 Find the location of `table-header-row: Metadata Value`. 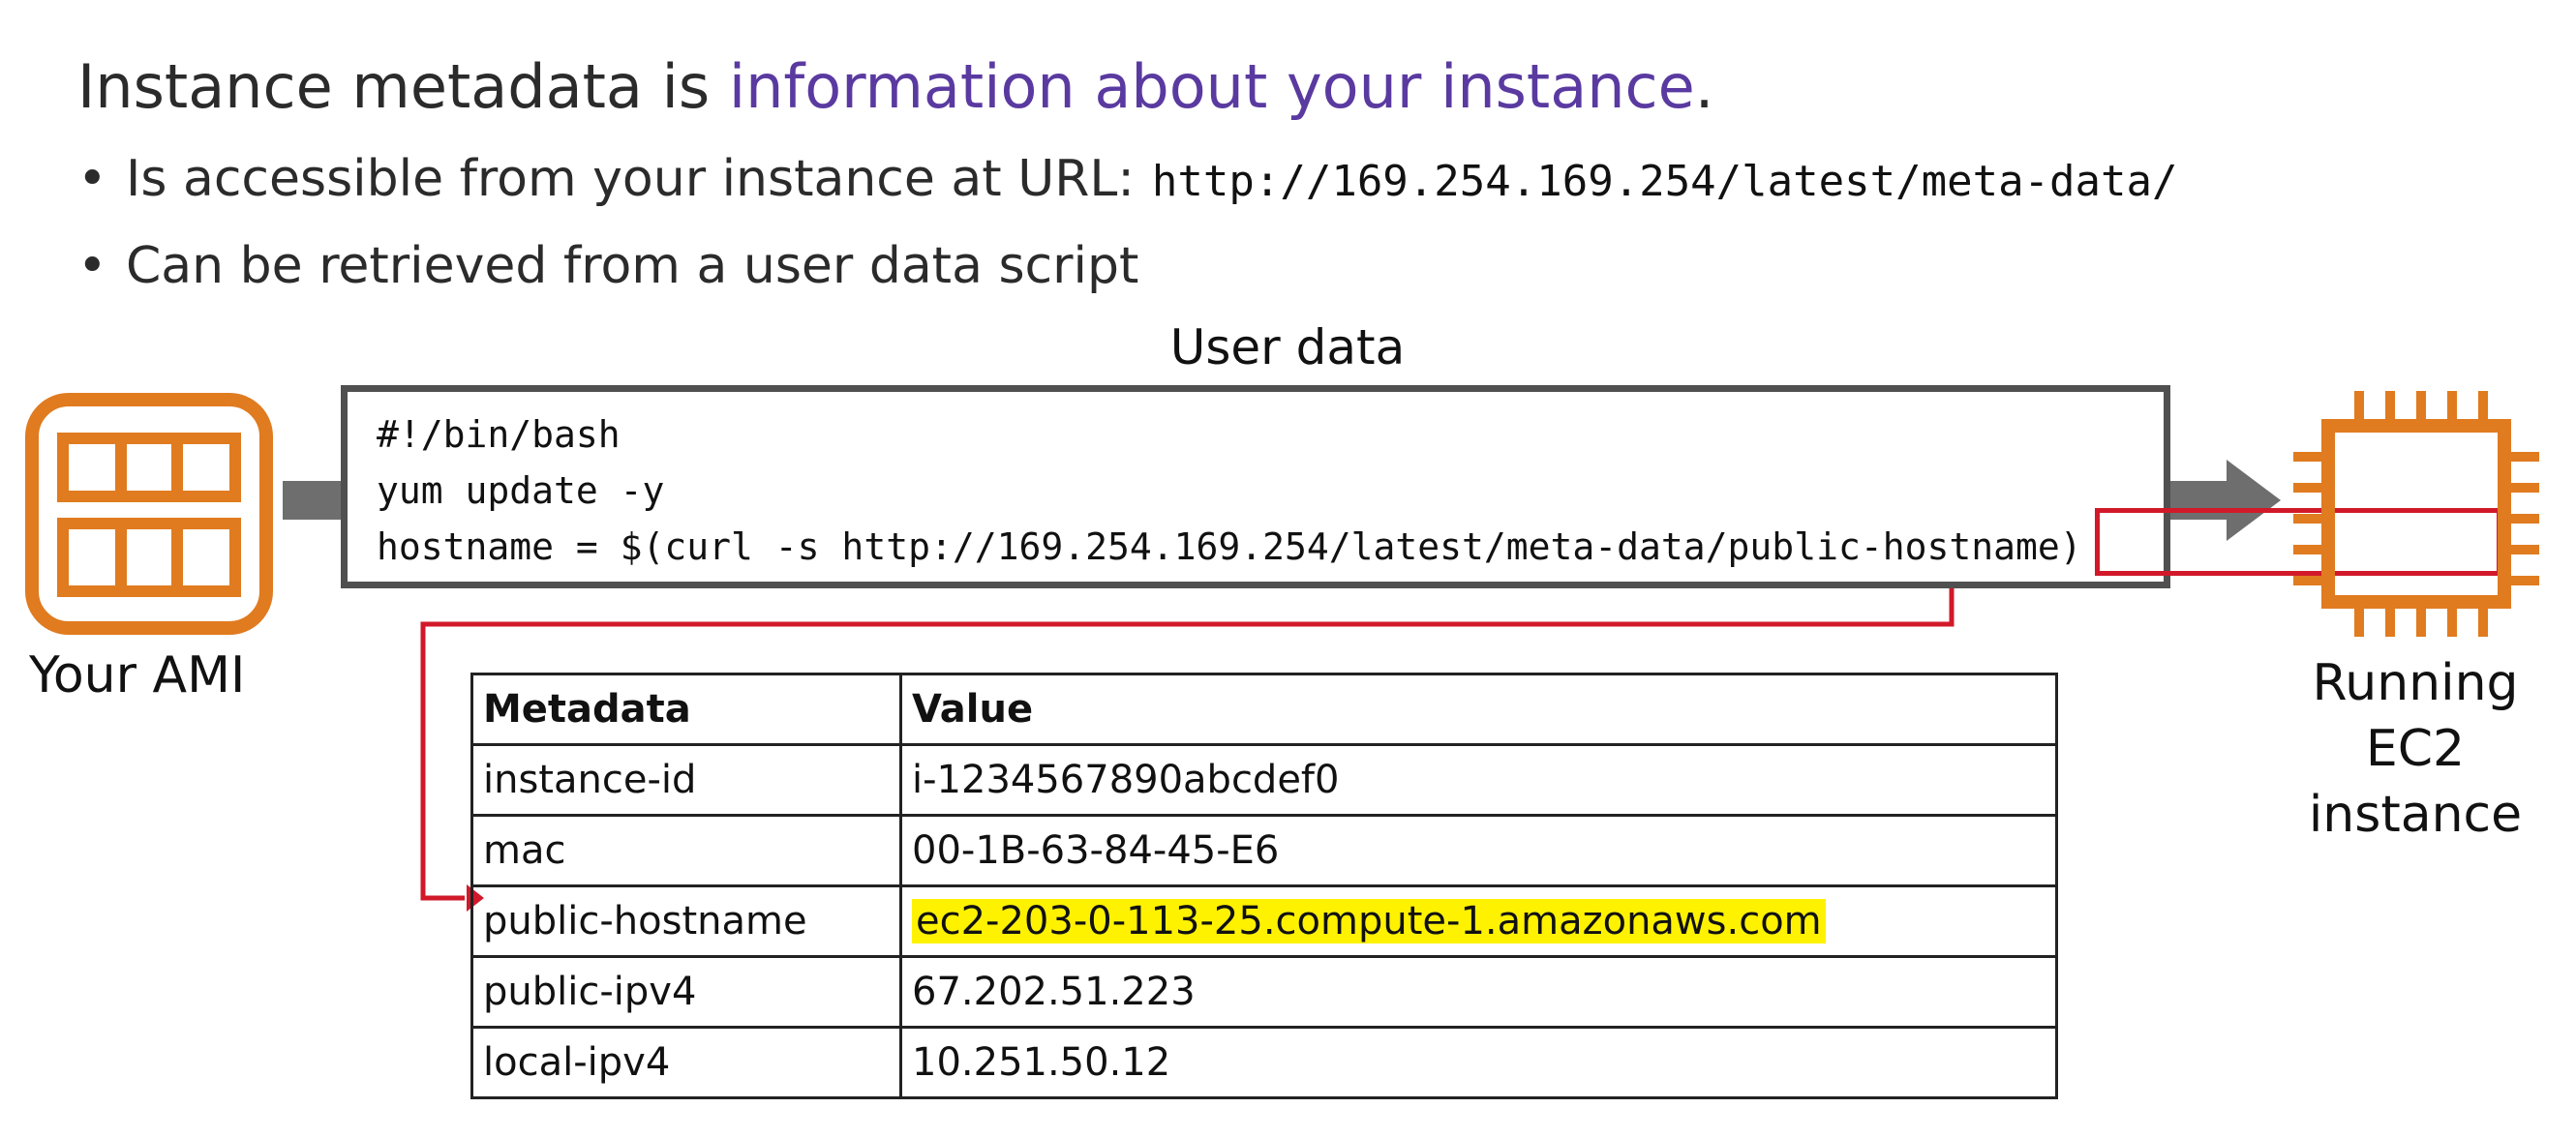

table-header-row: Metadata Value is located at coordinates (1264, 709).